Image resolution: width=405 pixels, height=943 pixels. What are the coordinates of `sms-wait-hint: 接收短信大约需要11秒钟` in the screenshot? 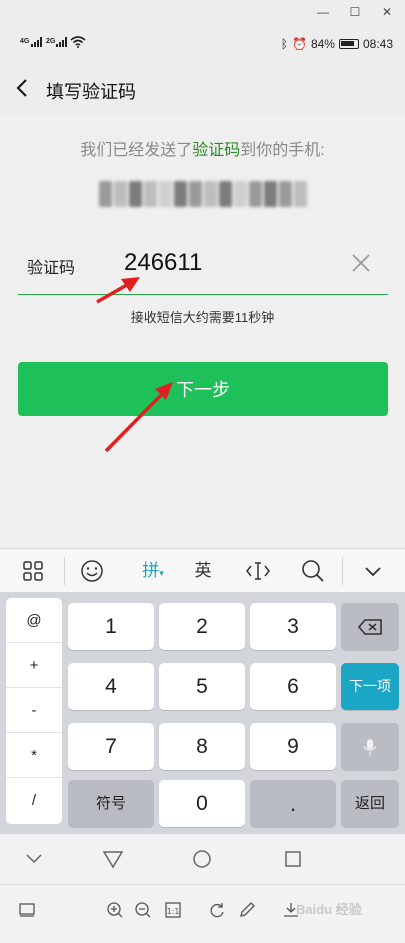 It's located at (202, 317).